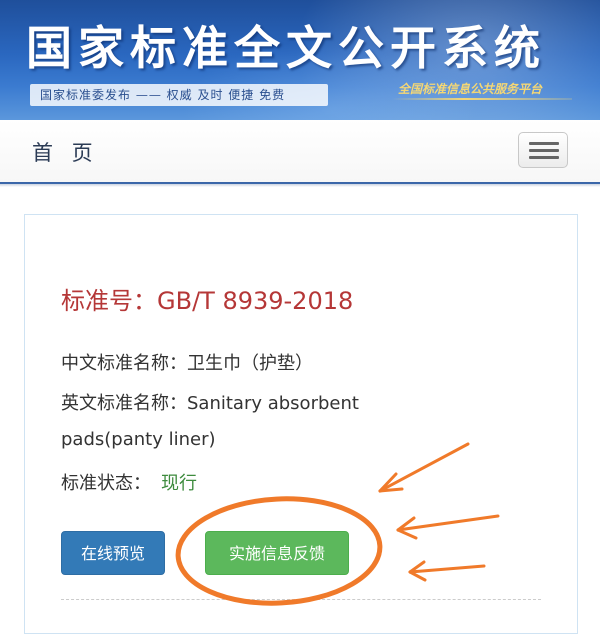 Image resolution: width=600 pixels, height=634 pixels. I want to click on standard-number-label: 标准号：, so click(109, 301).